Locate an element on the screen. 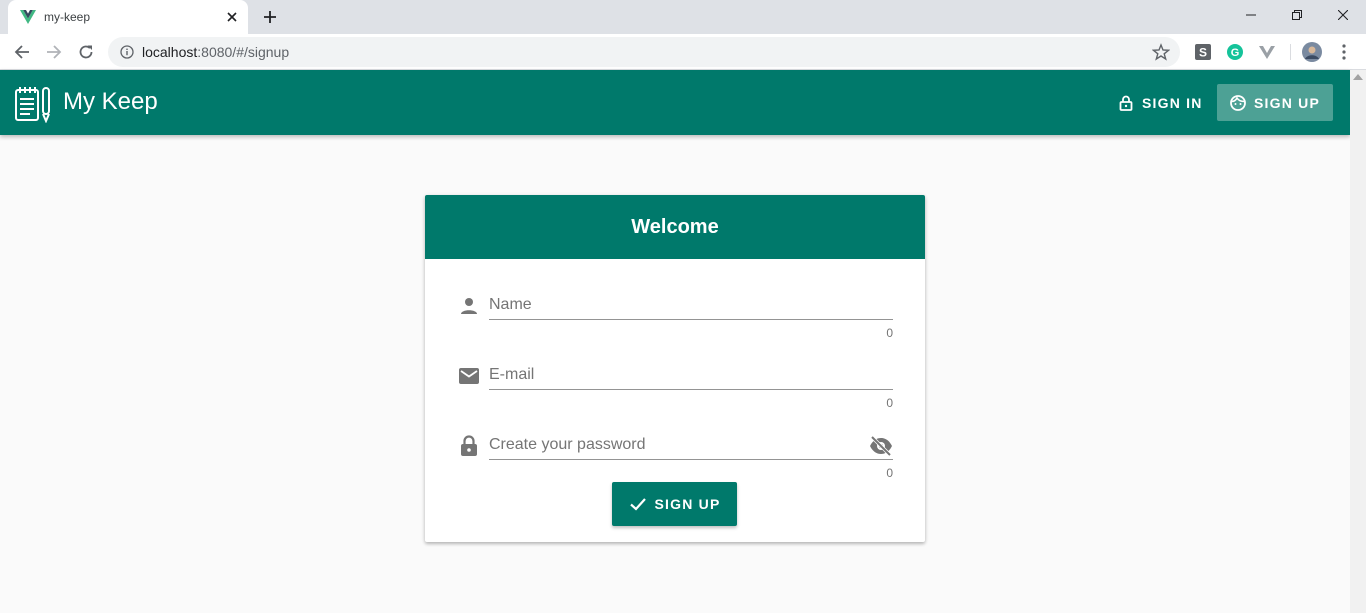 Image resolution: width=1366 pixels, height=613 pixels. page-scrollbar is located at coordinates (1358, 341).